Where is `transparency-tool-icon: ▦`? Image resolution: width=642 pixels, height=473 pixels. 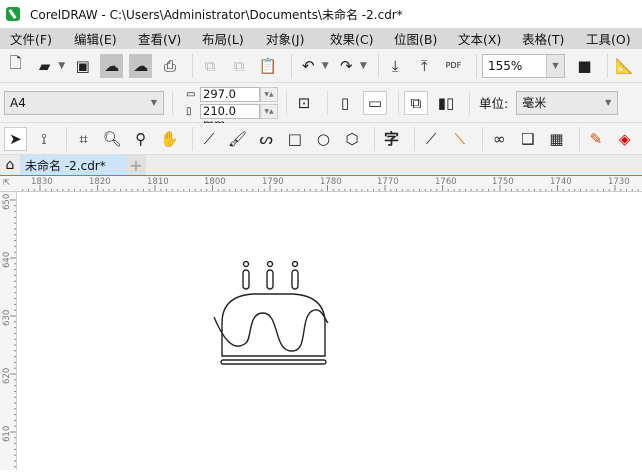 transparency-tool-icon: ▦ is located at coordinates (556, 139).